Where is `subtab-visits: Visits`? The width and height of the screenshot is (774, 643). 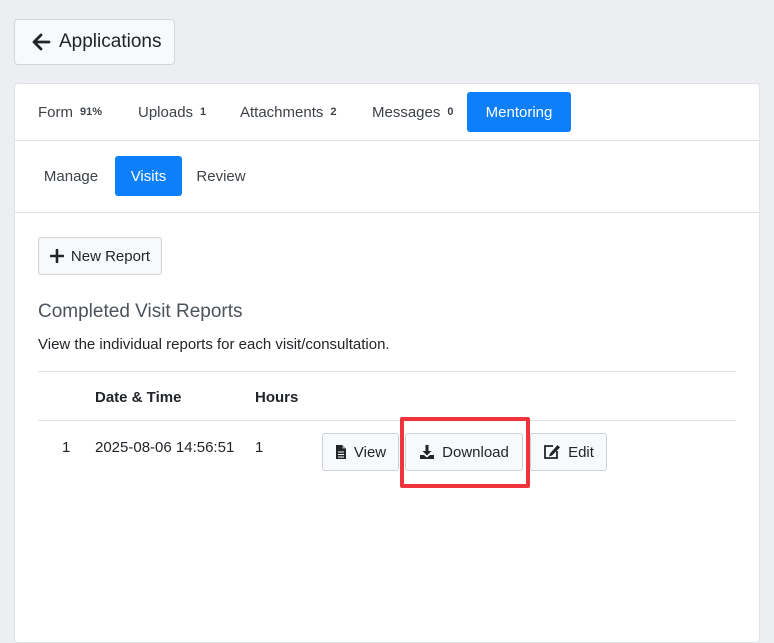
subtab-visits: Visits is located at coordinates (148, 176).